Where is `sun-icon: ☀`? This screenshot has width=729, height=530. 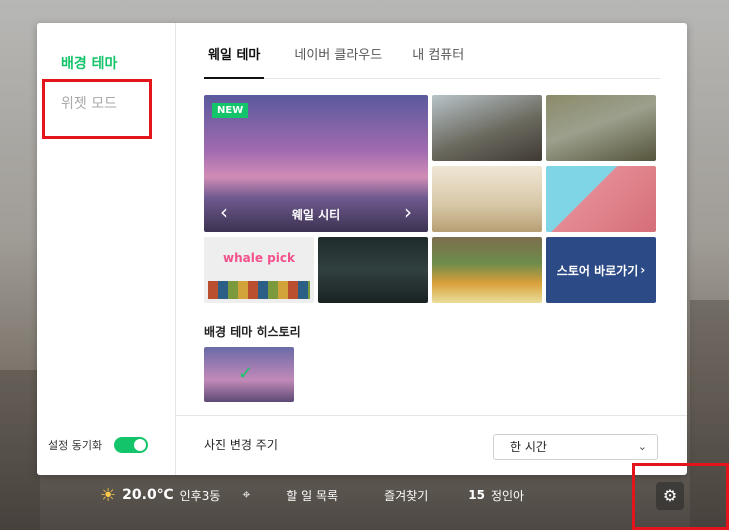
sun-icon: ☀ is located at coordinates (108, 495).